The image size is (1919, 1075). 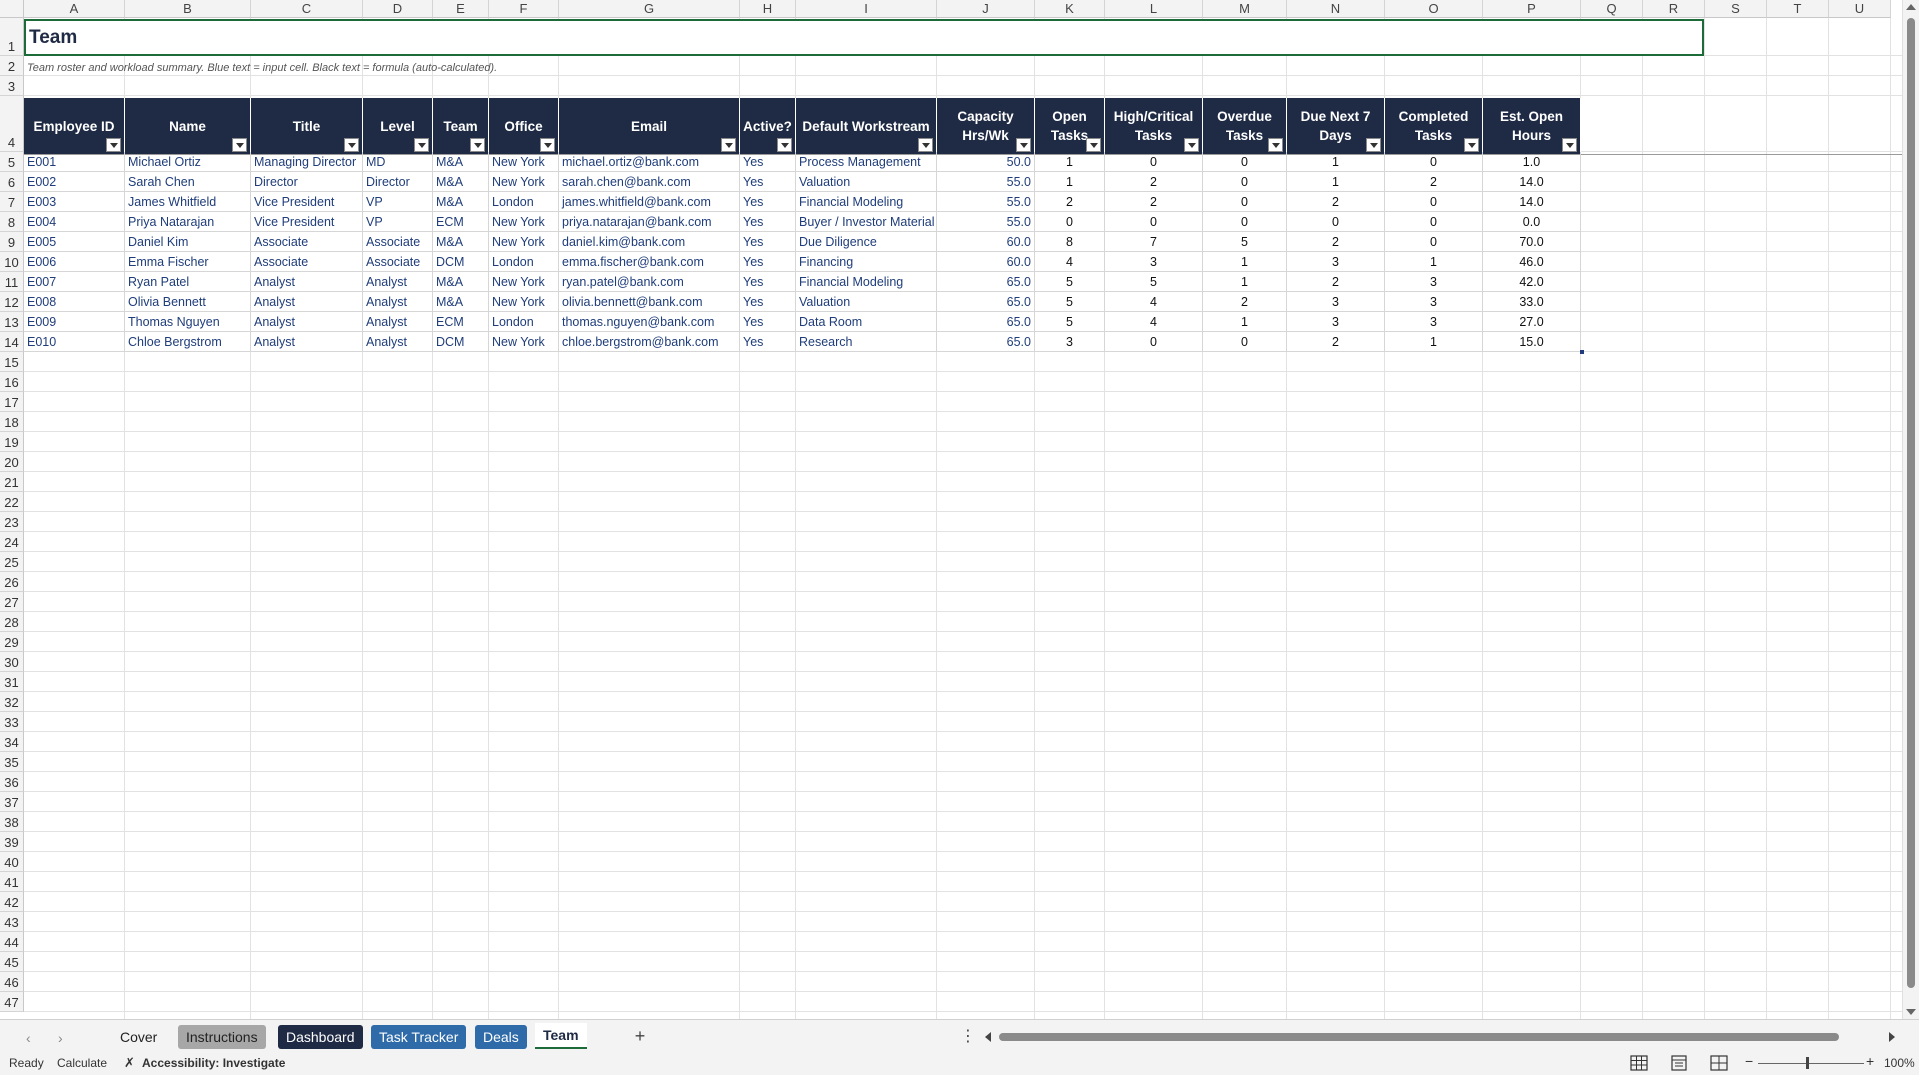 What do you see at coordinates (12, 982) in the screenshot?
I see `row-header-46: 46` at bounding box center [12, 982].